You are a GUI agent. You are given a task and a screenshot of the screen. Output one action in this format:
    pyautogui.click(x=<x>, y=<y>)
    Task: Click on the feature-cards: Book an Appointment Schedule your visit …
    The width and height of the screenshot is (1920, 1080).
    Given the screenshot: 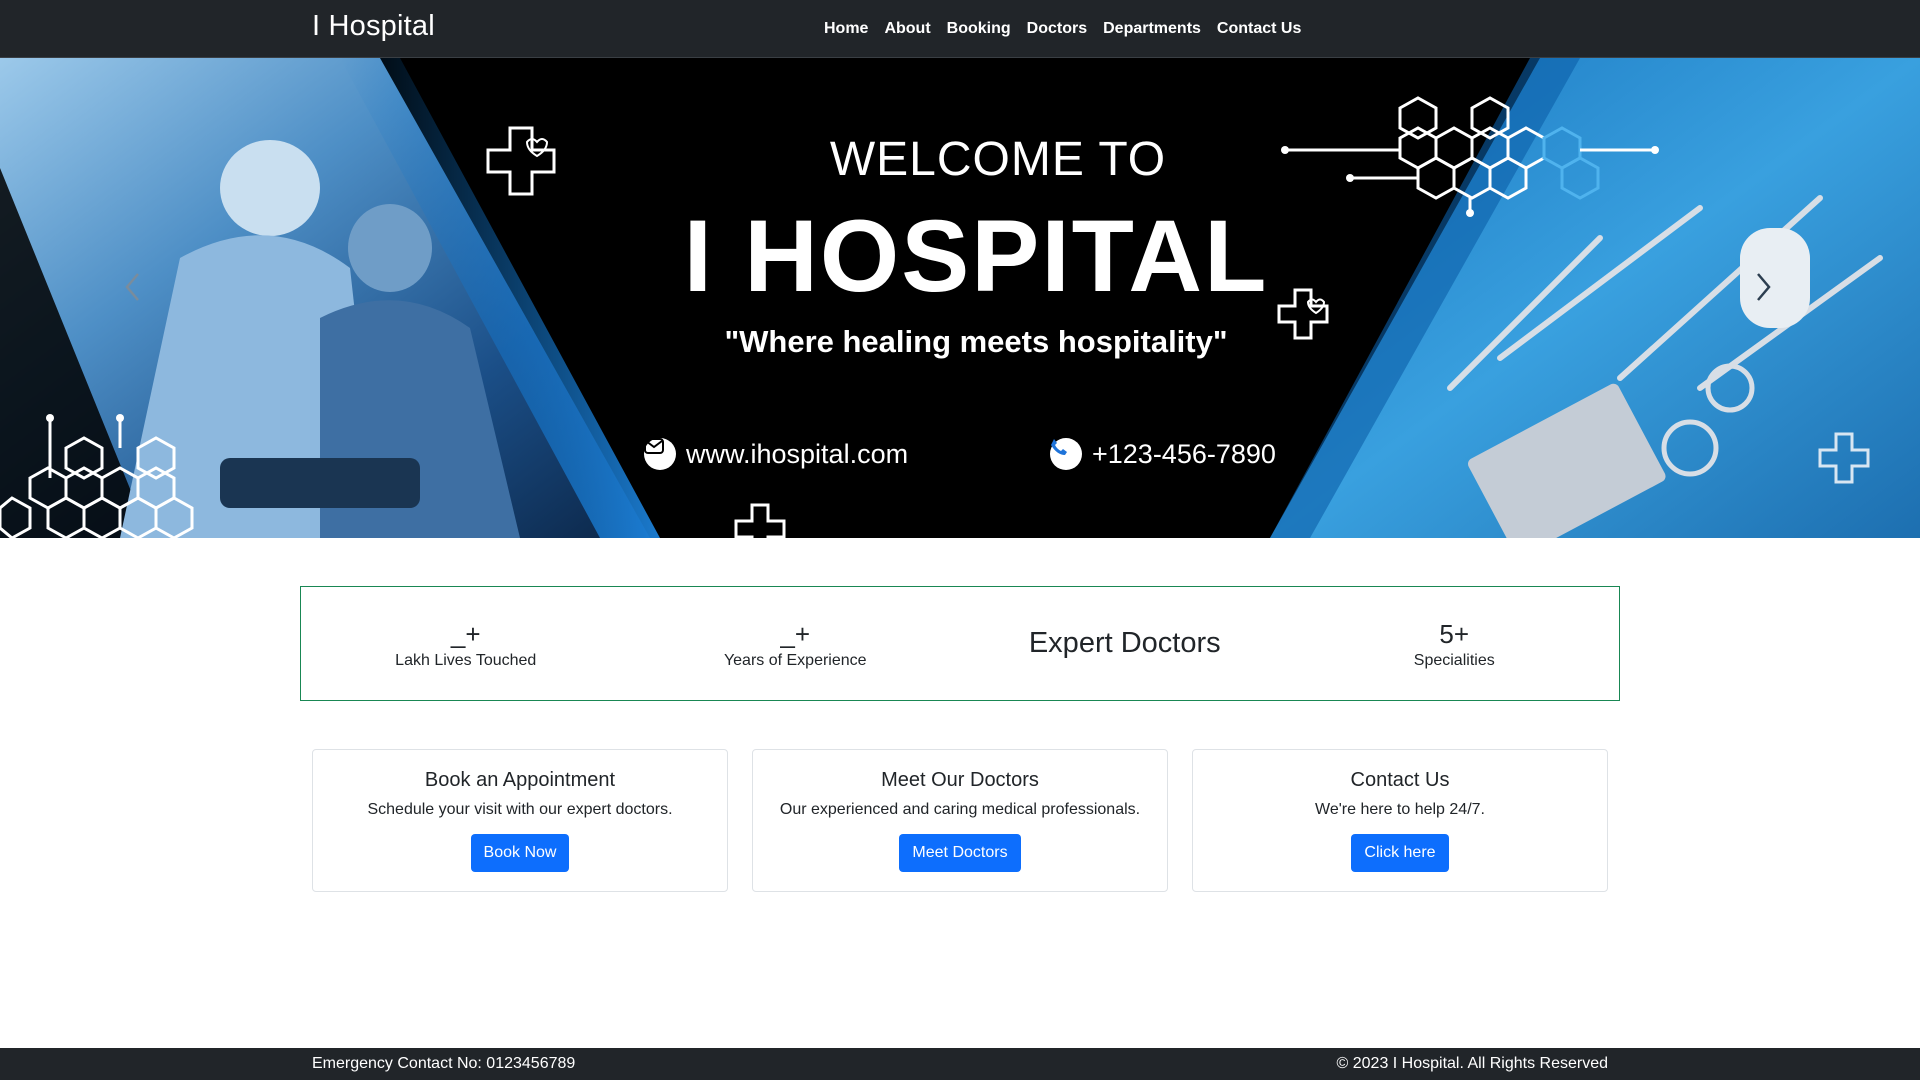 What is the action you would take?
    pyautogui.click(x=960, y=820)
    